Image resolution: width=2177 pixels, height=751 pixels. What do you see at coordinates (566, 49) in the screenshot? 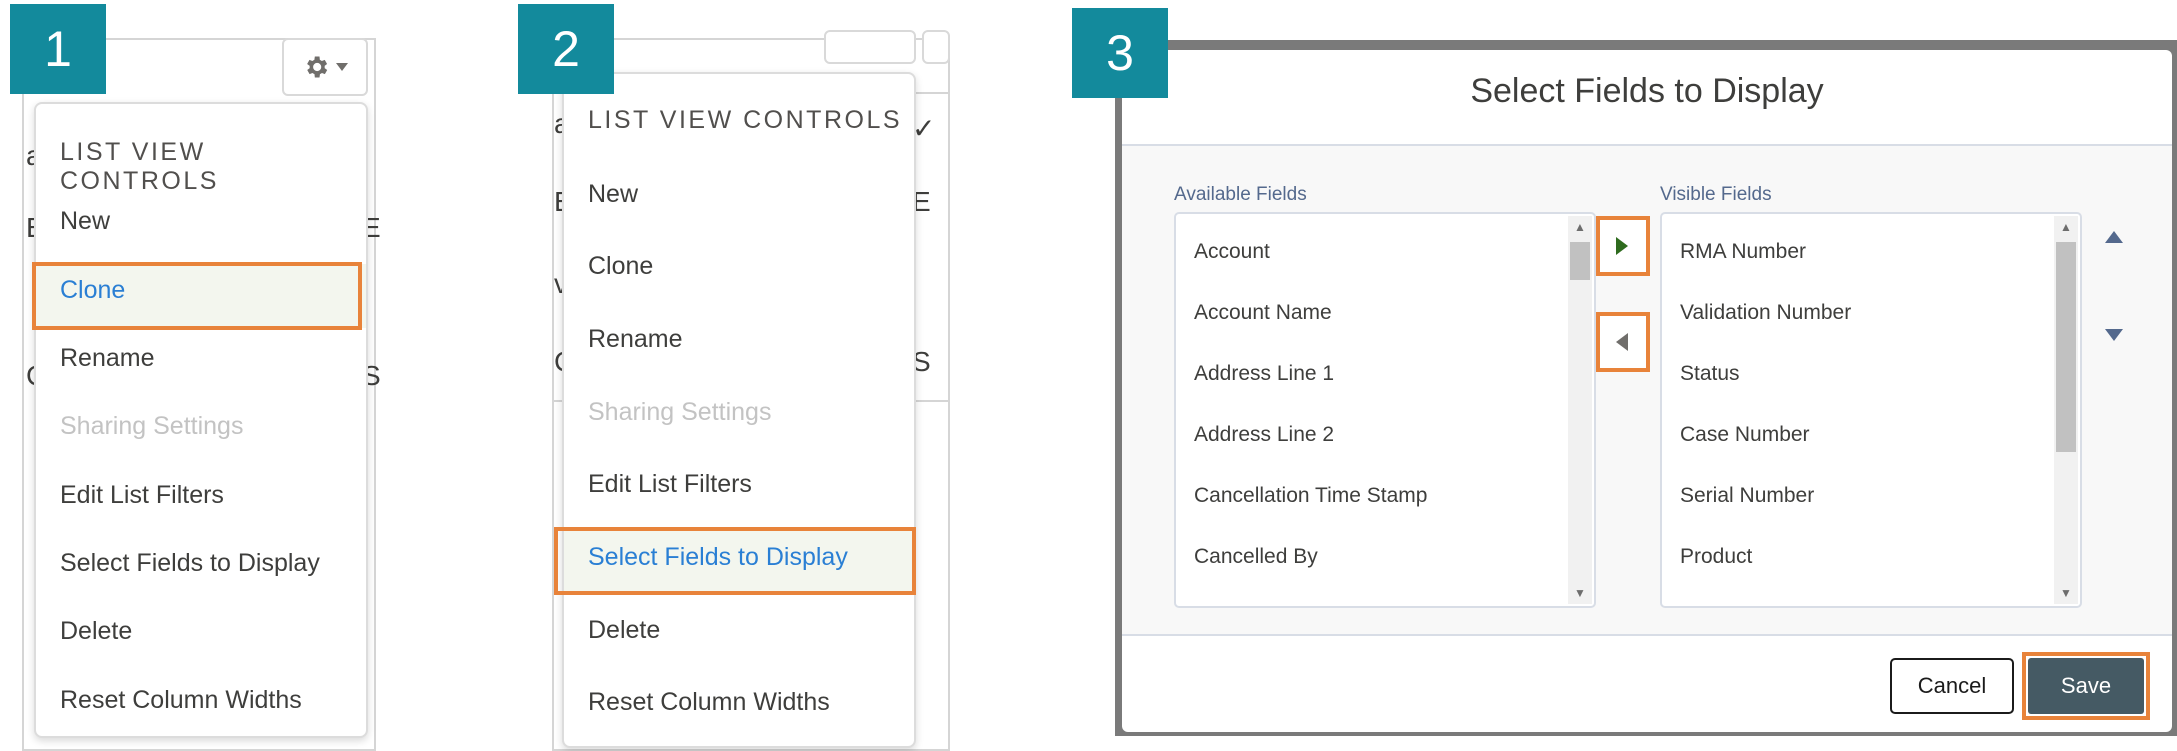
I see `step-badge-2: 2` at bounding box center [566, 49].